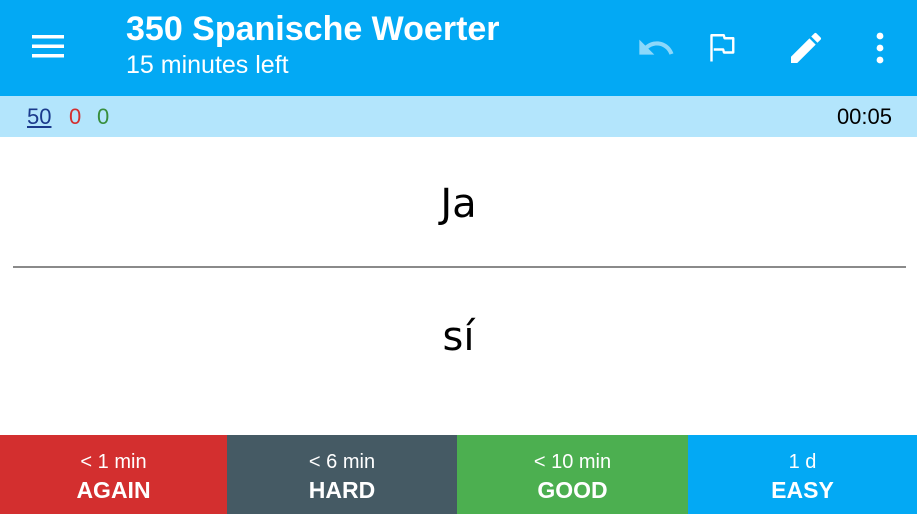 The image size is (917, 514). What do you see at coordinates (39, 116) in the screenshot?
I see `new-count: 50` at bounding box center [39, 116].